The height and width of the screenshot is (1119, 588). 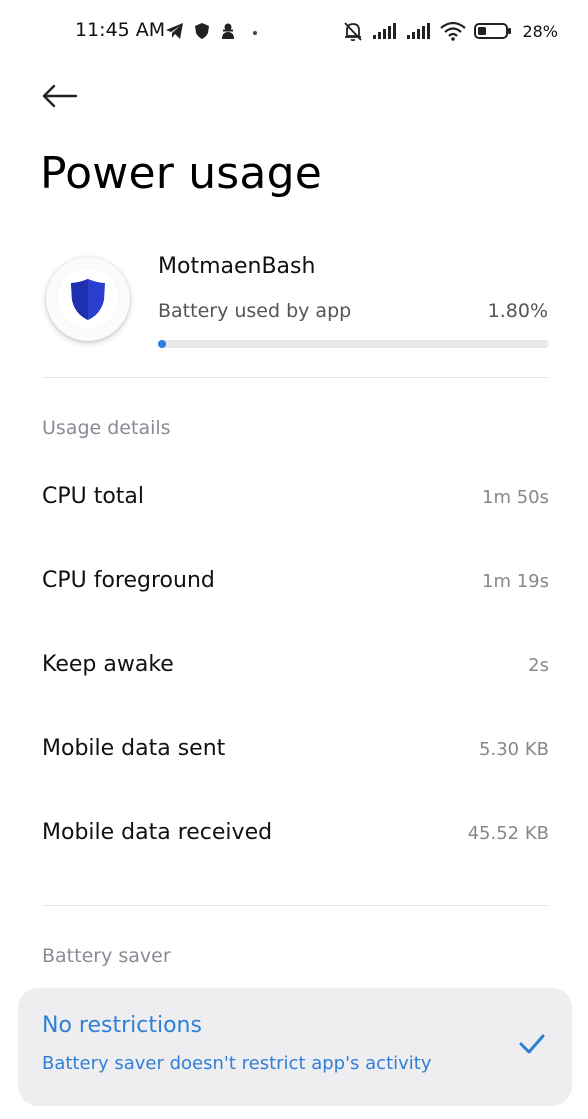 What do you see at coordinates (108, 664) in the screenshot?
I see `usage-row-label: Keep awake` at bounding box center [108, 664].